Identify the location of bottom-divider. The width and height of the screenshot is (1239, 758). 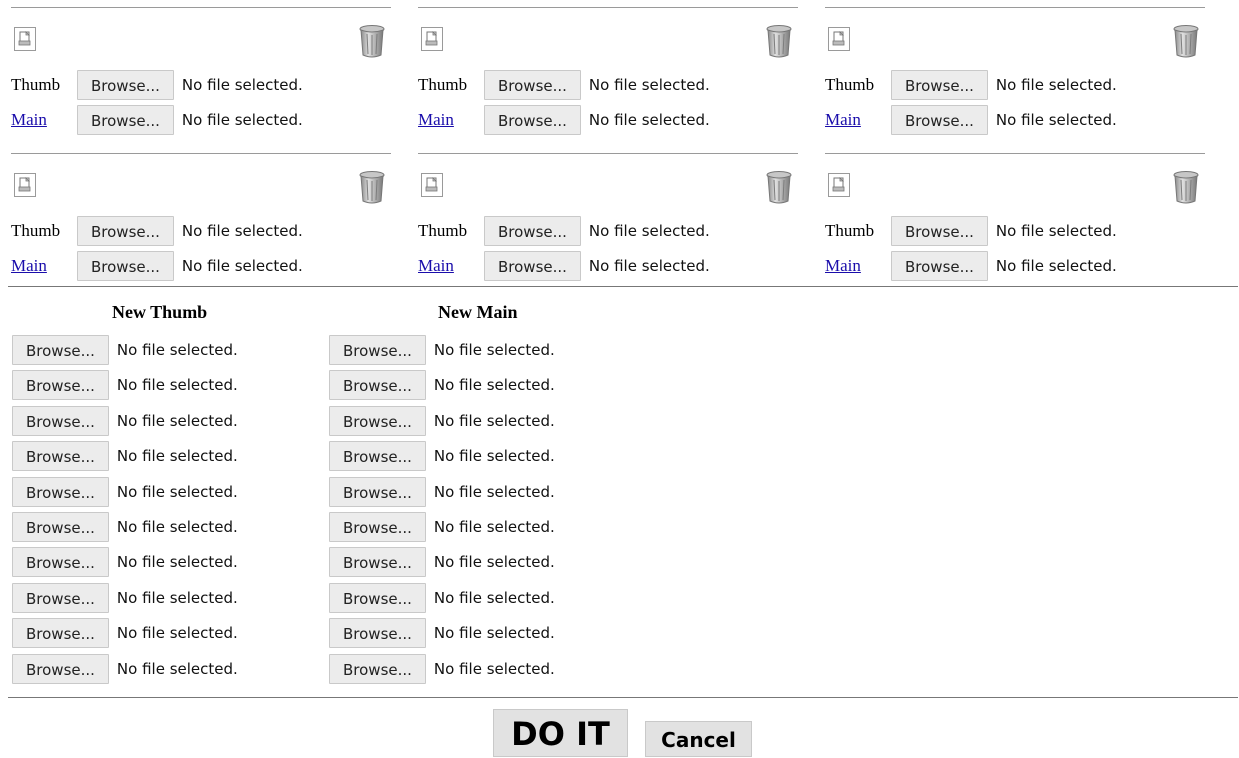
(623, 697).